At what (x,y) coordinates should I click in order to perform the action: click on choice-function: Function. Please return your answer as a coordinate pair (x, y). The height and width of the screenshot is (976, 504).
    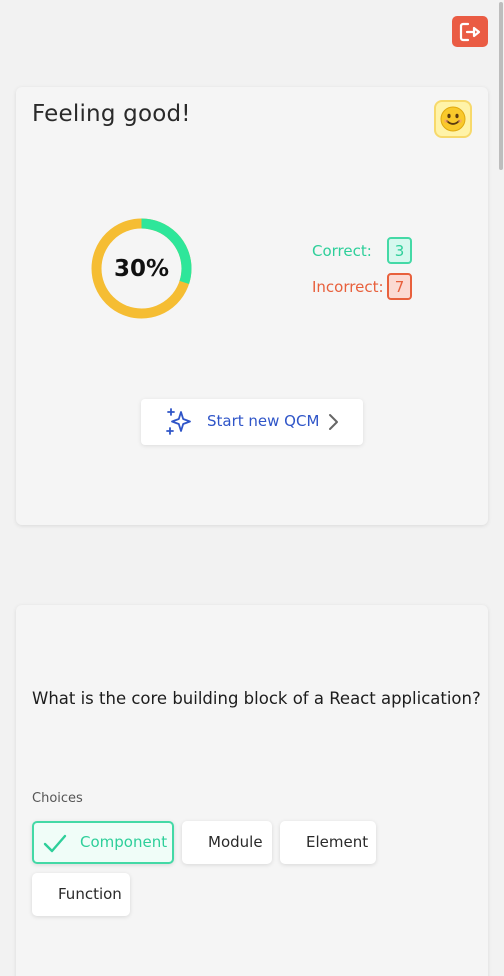
    Looking at the image, I should click on (81, 894).